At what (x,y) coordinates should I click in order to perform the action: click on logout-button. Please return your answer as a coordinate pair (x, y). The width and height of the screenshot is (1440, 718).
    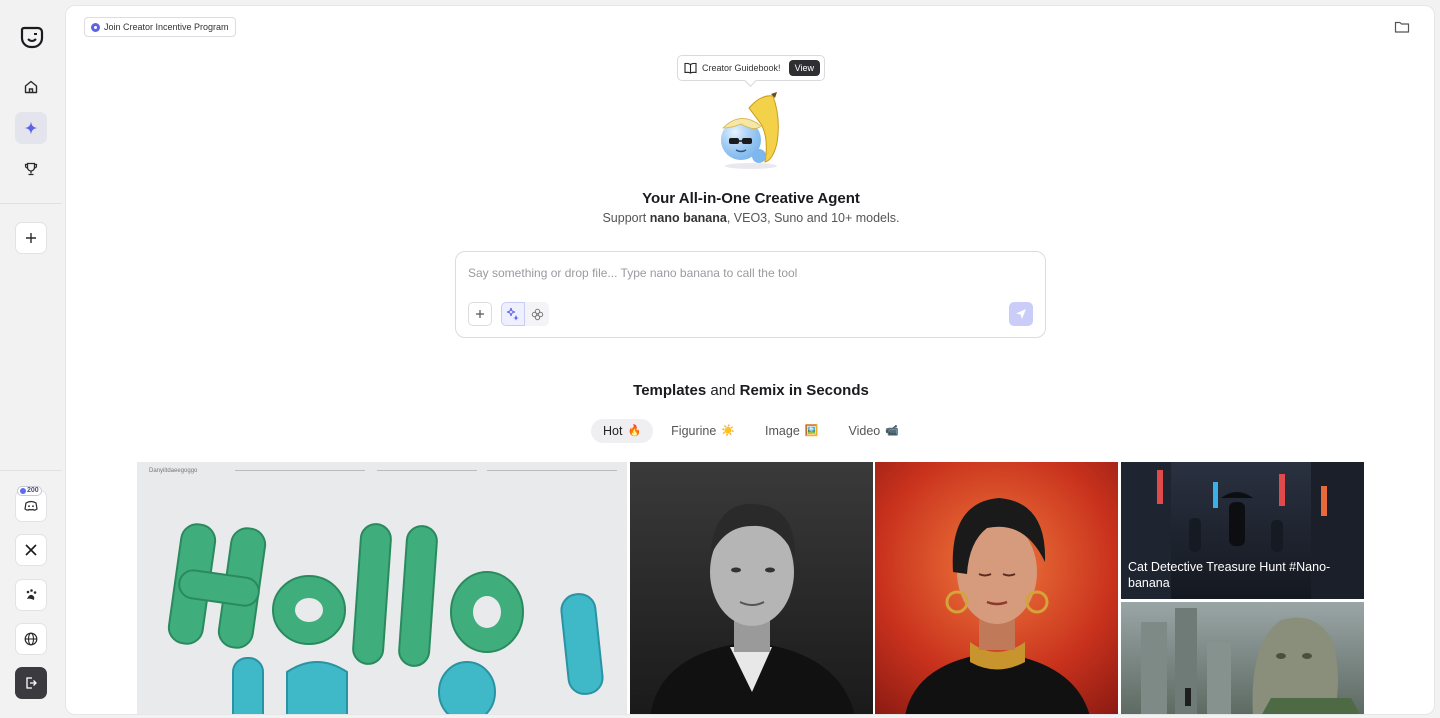
    Looking at the image, I should click on (31, 683).